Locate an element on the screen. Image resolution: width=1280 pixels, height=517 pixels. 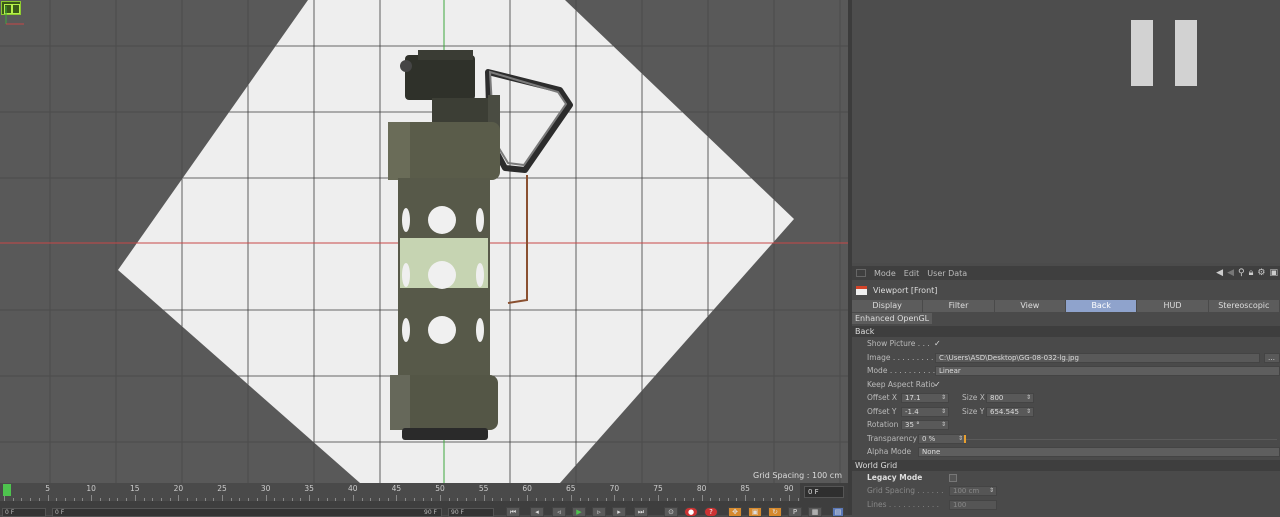
next-frame-icon: ▹ is located at coordinates (599, 512).